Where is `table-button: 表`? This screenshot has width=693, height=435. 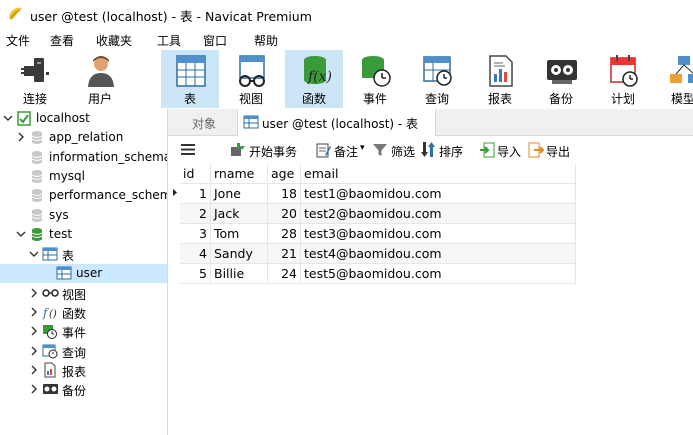
table-button: 表 is located at coordinates (190, 79).